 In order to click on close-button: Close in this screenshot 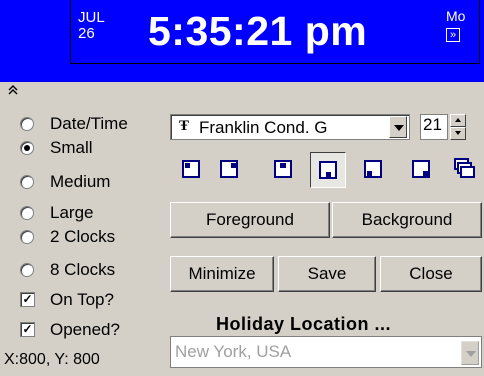, I will do `click(431, 274)`.